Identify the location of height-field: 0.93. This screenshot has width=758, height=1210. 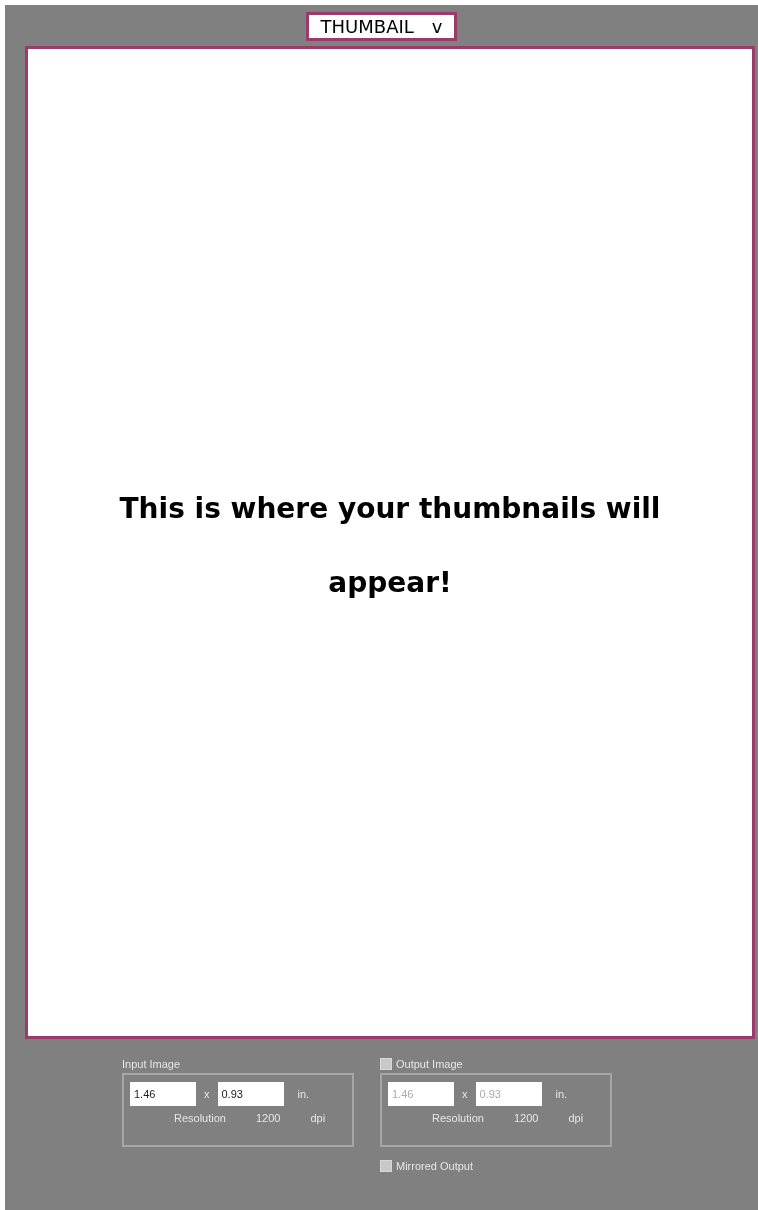
(250, 1094).